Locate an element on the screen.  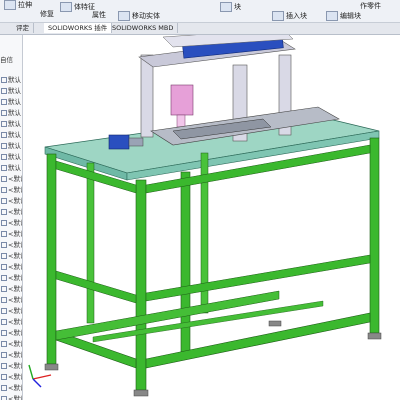
tab-solidworks-addins: SOLIDWORKS 插件 is located at coordinates (78, 28).